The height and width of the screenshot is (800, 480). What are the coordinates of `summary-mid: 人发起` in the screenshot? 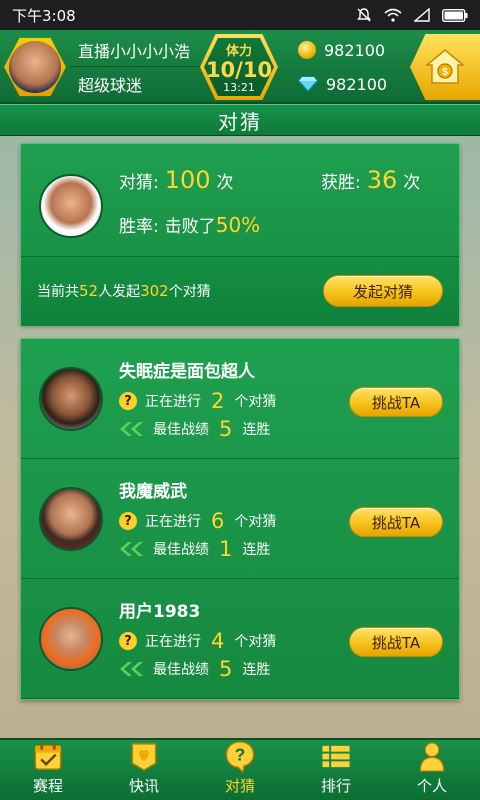 It's located at (119, 292).